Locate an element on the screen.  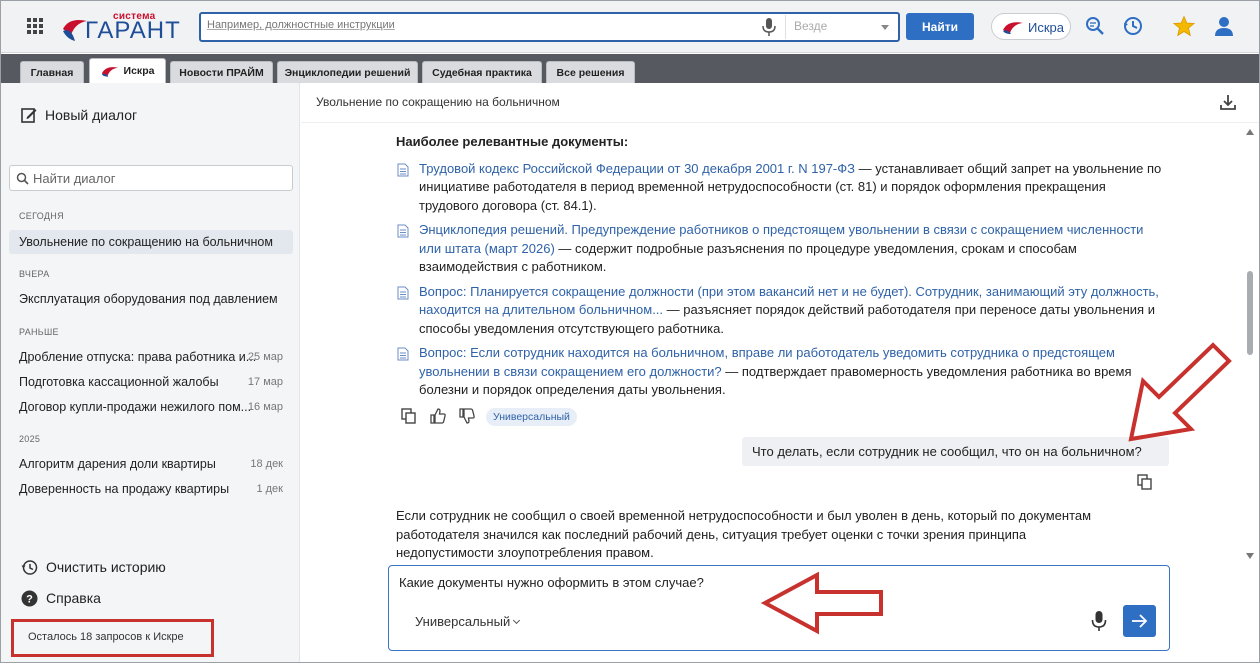
help-label: Справка is located at coordinates (73, 598).